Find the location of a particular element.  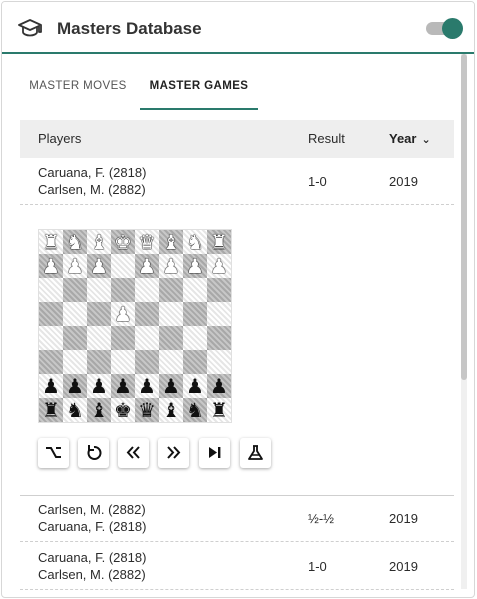

tab-master-moves: MASTER MOVES is located at coordinates (78, 87).